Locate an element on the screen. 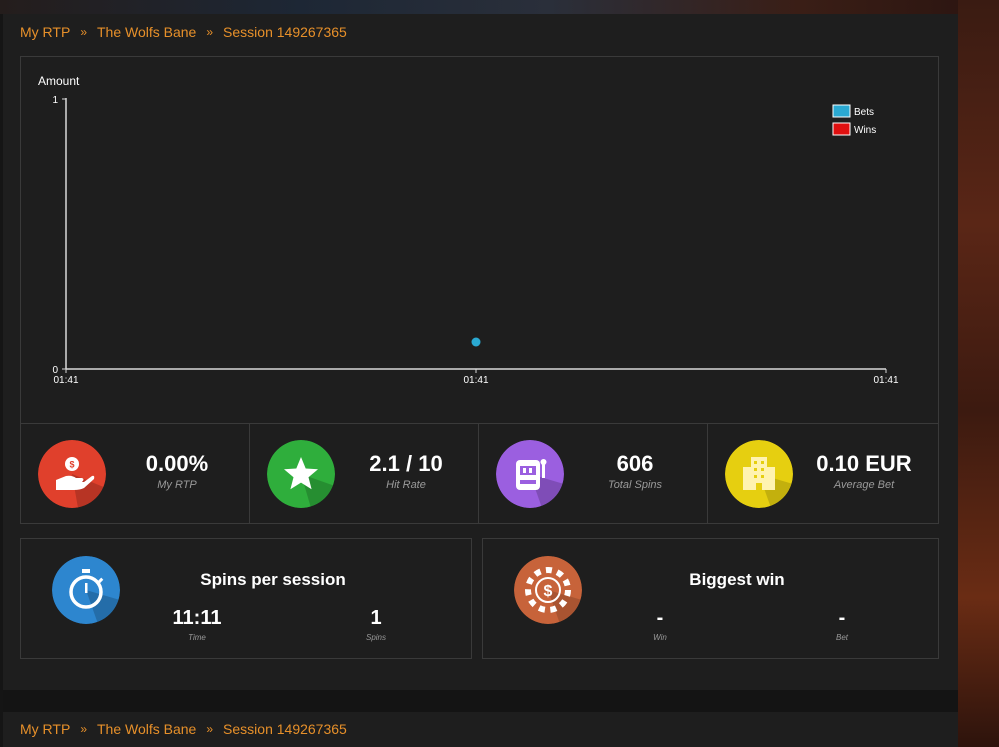  stat-label: Average Bet is located at coordinates (864, 485).